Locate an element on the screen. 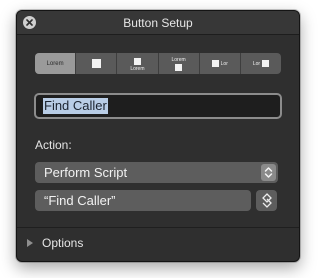 The width and height of the screenshot is (320, 278). button-name-input: Find Caller is located at coordinates (158, 106).